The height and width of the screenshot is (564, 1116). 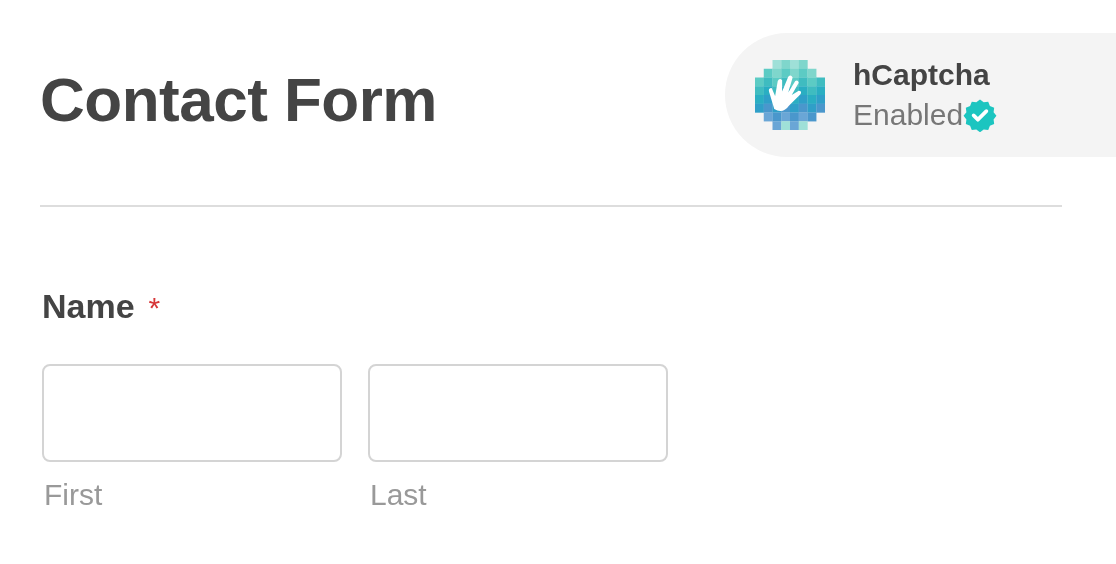 I want to click on hand-icon, so click(x=790, y=95).